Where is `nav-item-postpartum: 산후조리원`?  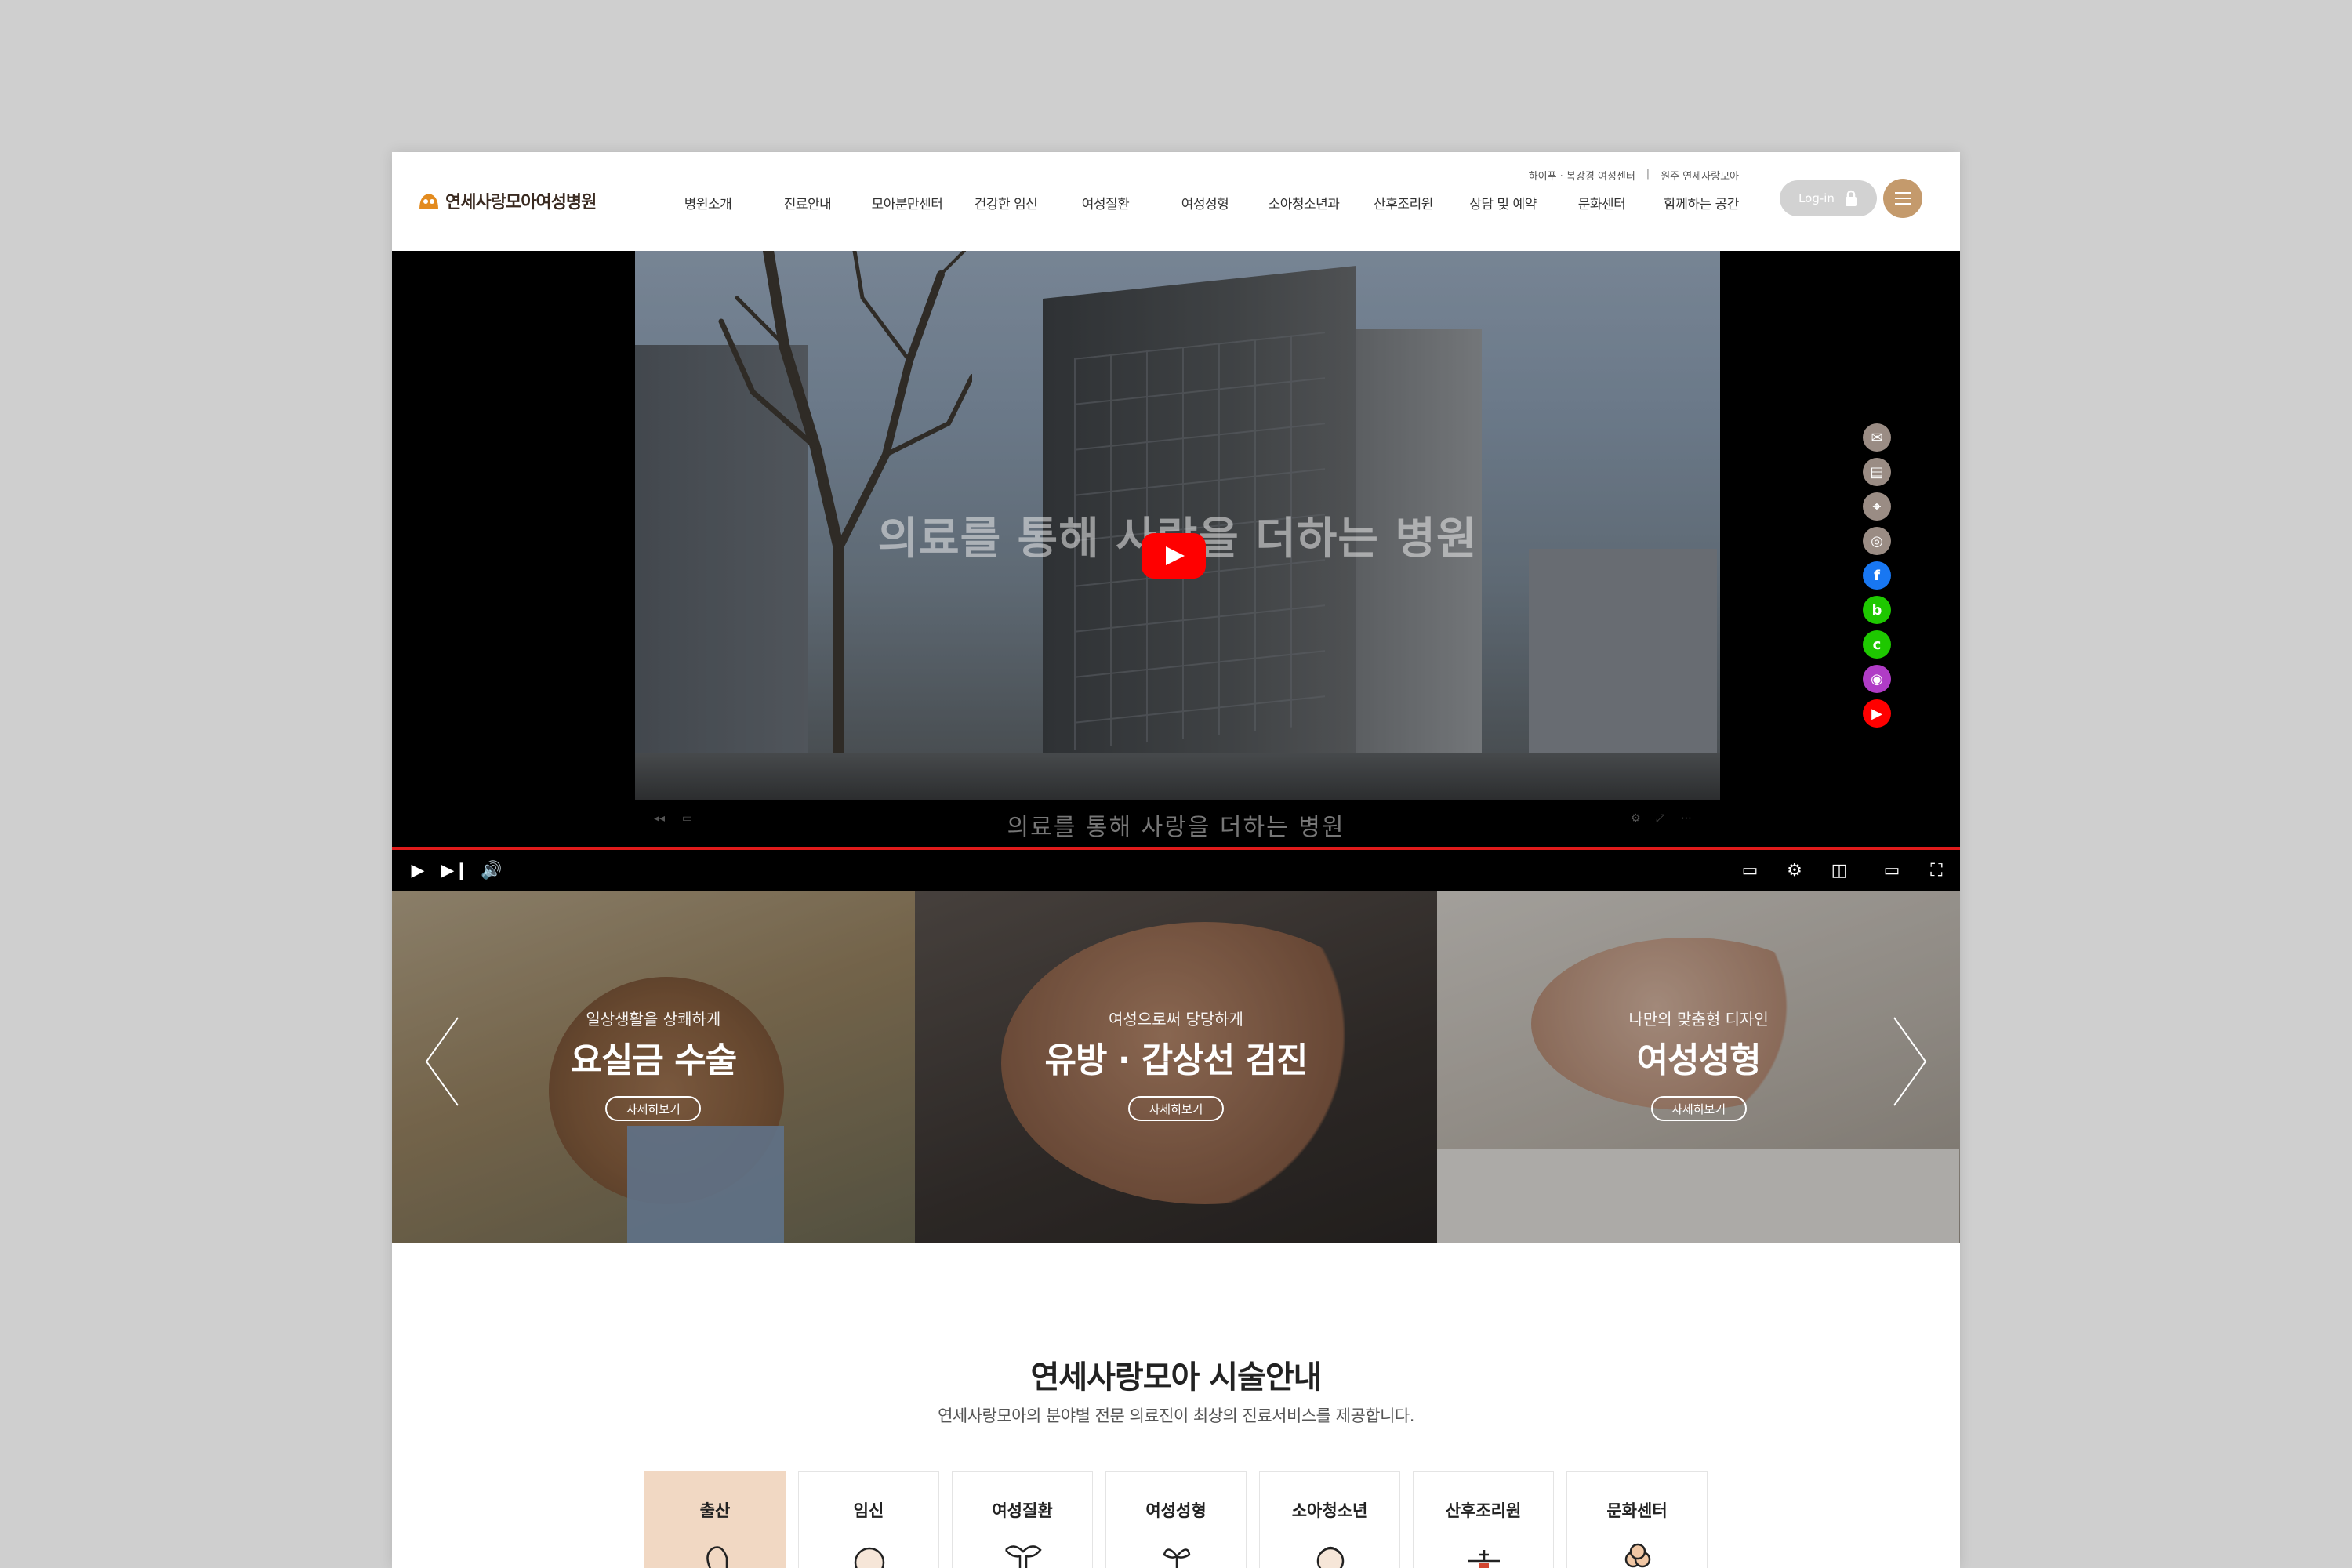 nav-item-postpartum: 산후조리원 is located at coordinates (1403, 202).